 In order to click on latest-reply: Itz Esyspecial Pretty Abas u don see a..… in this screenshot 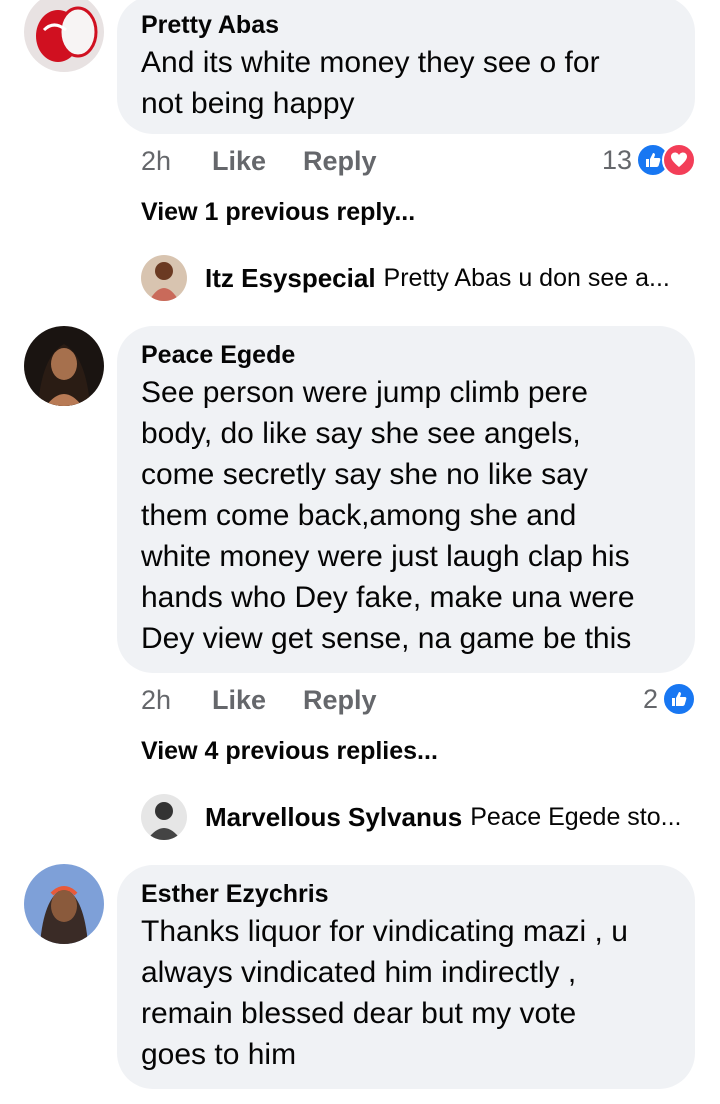, I will do `click(418, 278)`.